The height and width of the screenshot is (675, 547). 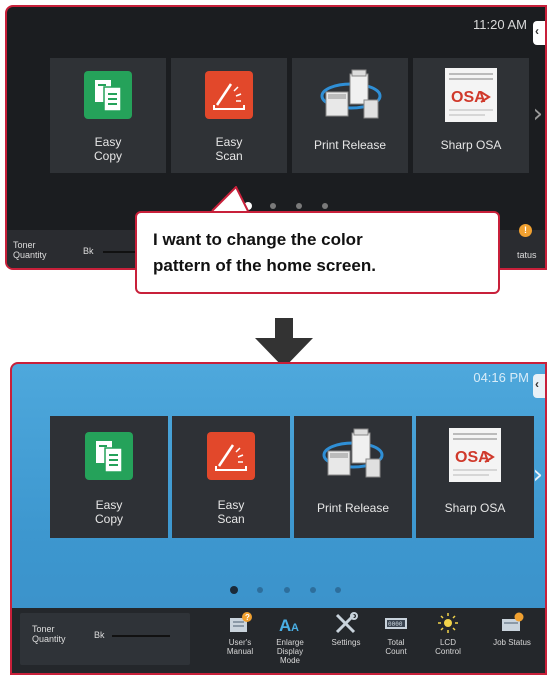 I want to click on manual-icon: ?, so click(x=240, y=623).